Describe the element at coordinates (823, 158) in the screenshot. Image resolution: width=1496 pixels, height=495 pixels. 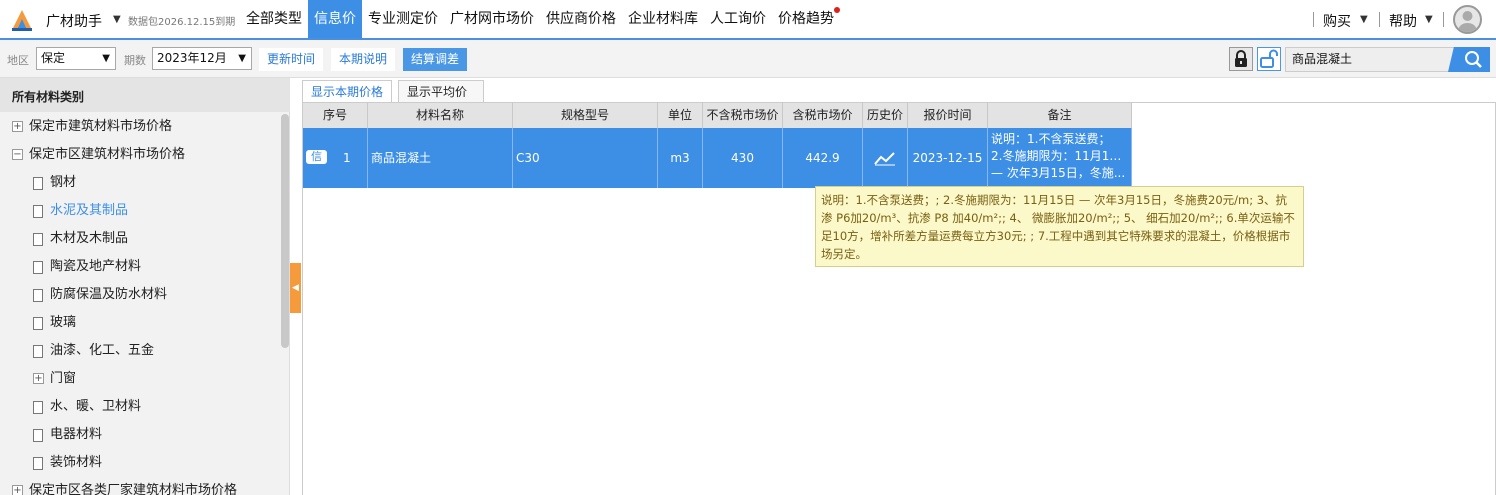
I see `cell-price-inc-tax: 442.9` at that location.